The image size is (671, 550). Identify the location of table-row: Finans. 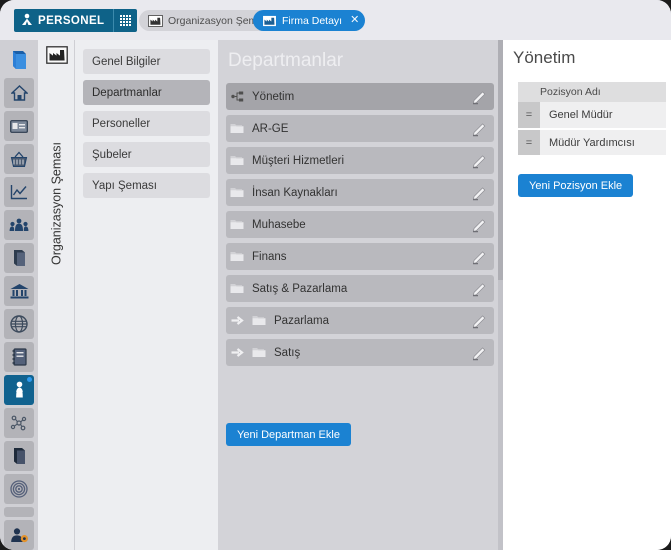
(360, 256).